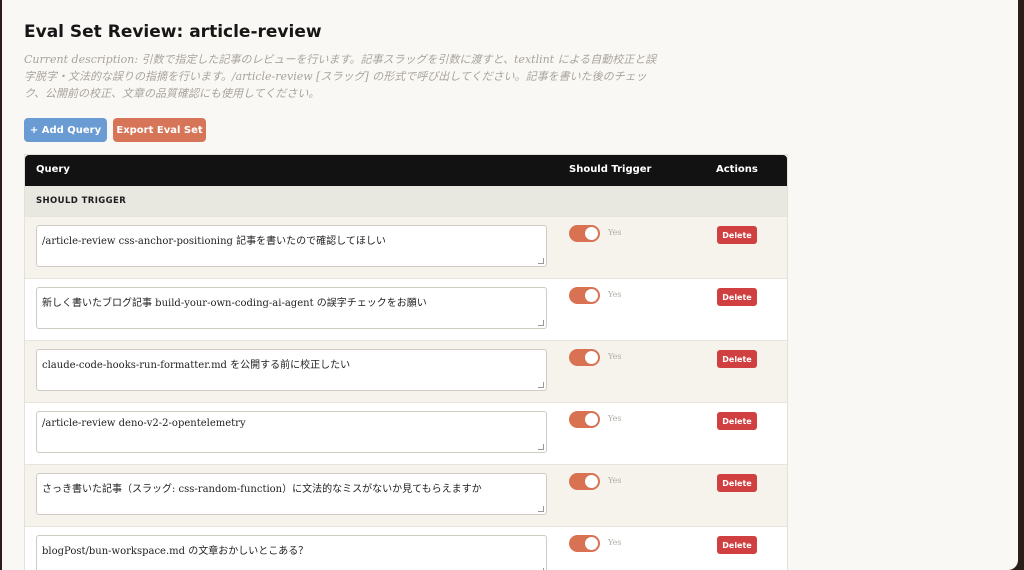 Image resolution: width=1024 pixels, height=570 pixels. What do you see at coordinates (406, 201) in the screenshot?
I see `group-header-should-trigger: SHOULD TRIGGER` at bounding box center [406, 201].